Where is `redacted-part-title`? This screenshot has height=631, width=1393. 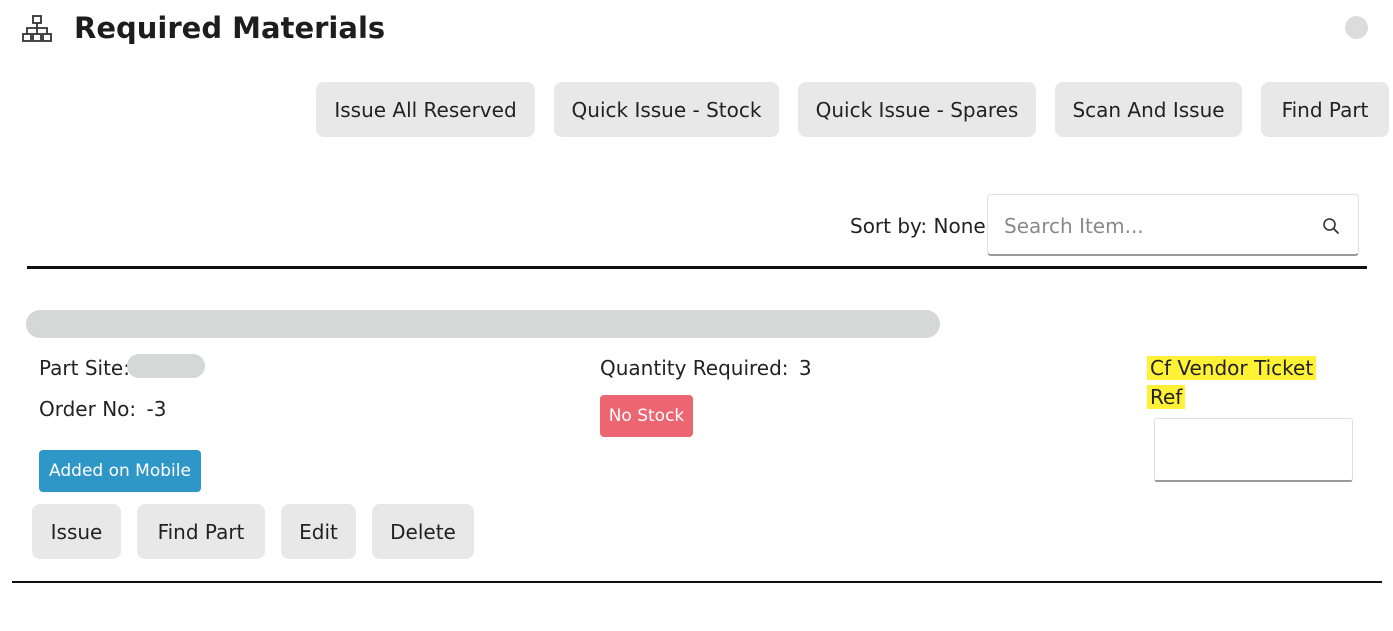 redacted-part-title is located at coordinates (483, 324).